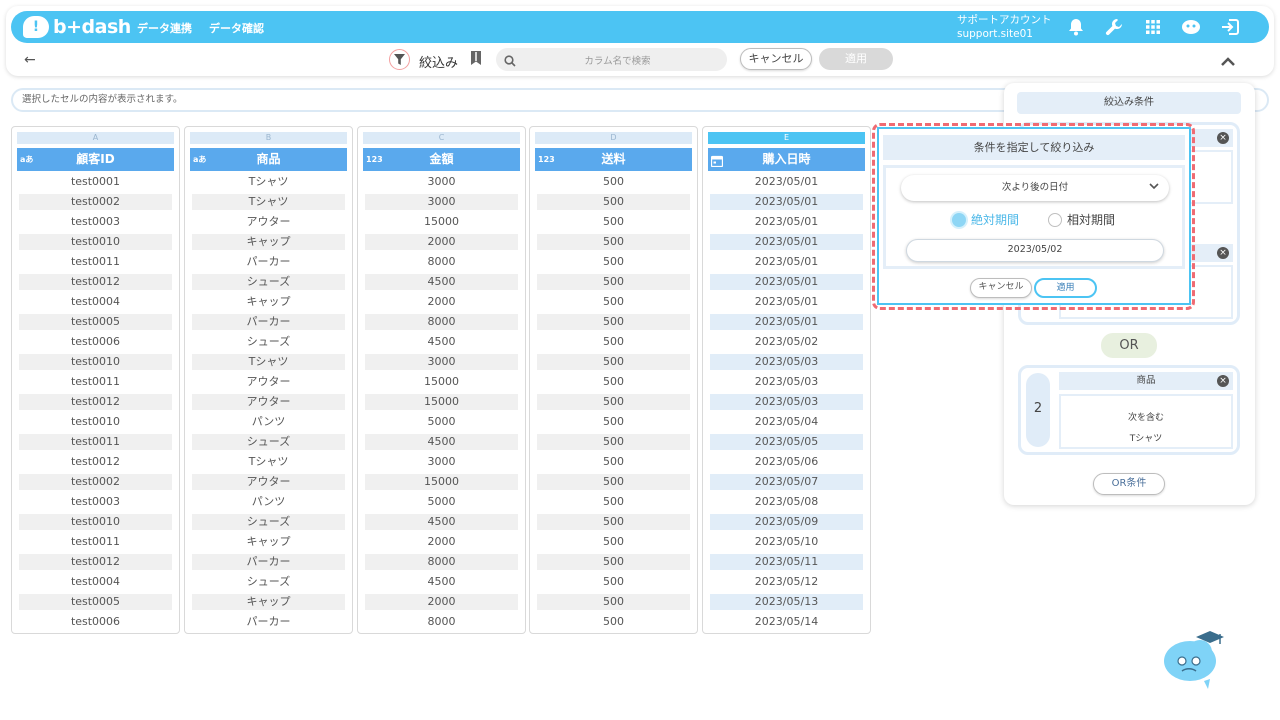 The height and width of the screenshot is (720, 1280). What do you see at coordinates (786, 622) in the screenshot?
I see `table-cell: 2023/05/14` at bounding box center [786, 622].